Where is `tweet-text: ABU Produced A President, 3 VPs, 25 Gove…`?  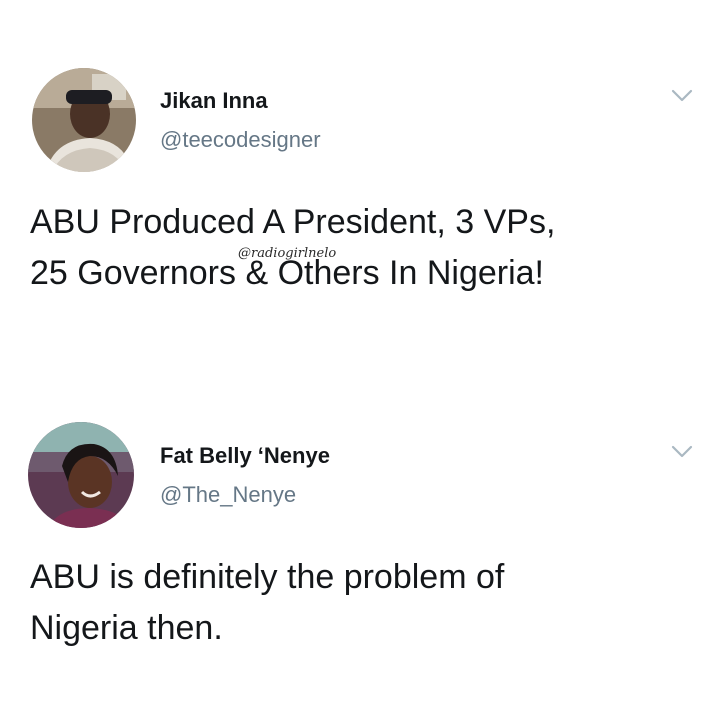 tweet-text: ABU Produced A President, 3 VPs, 25 Gove… is located at coordinates (293, 247).